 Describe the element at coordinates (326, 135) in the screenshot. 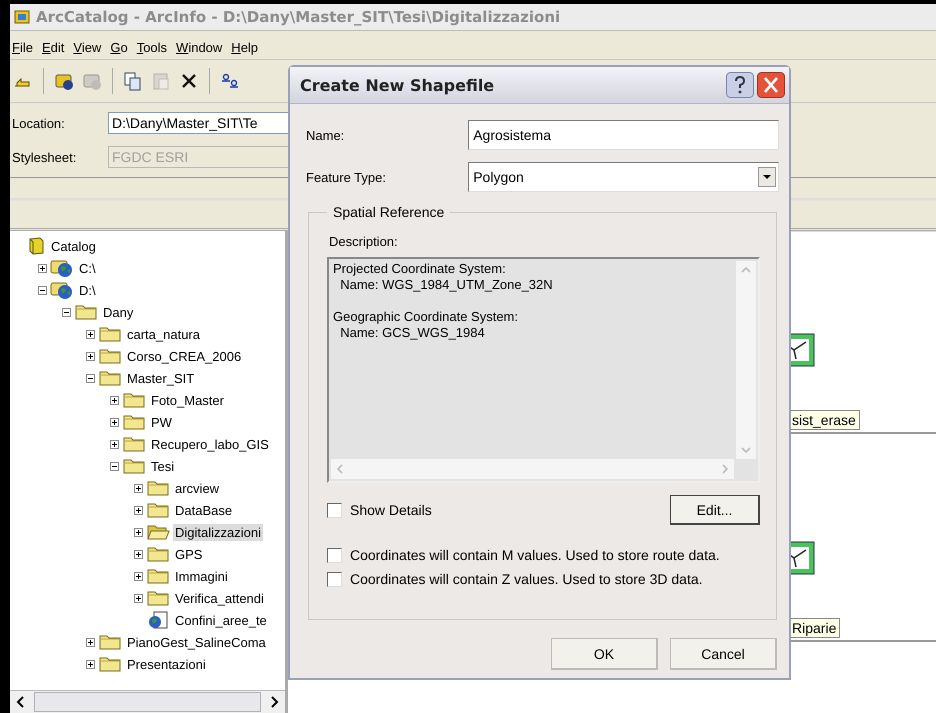

I see `name-label: Name:` at that location.